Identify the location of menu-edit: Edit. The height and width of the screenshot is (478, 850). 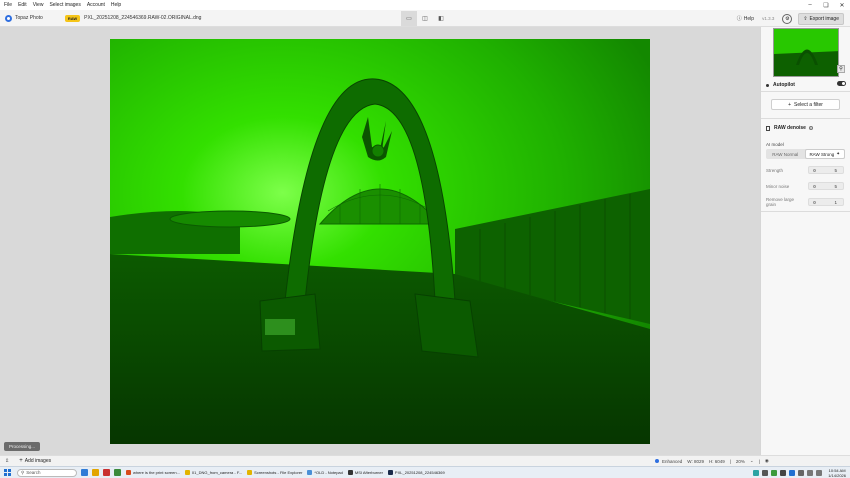
(22, 5).